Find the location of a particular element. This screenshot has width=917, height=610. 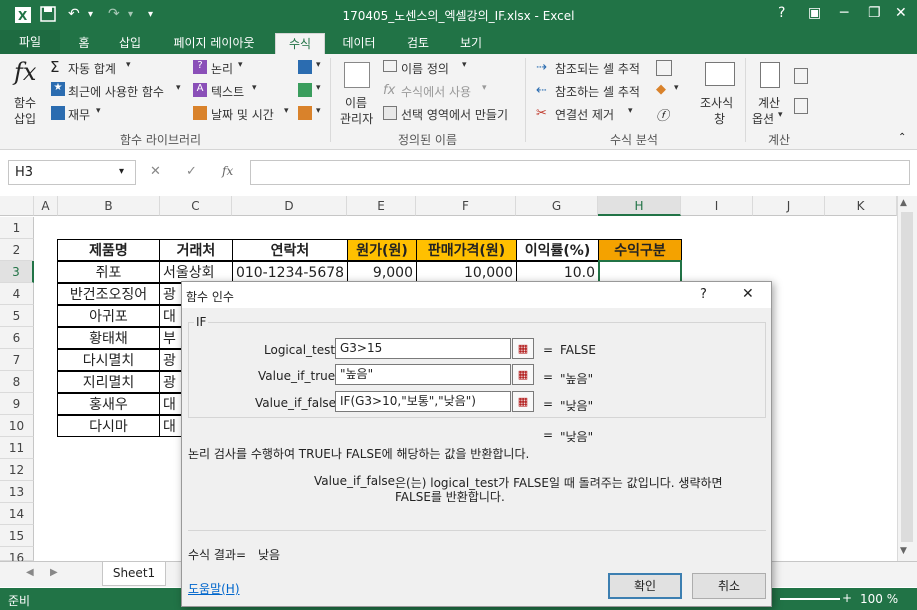

tab-page-layout: 페이지 레이아웃 is located at coordinates (214, 43).